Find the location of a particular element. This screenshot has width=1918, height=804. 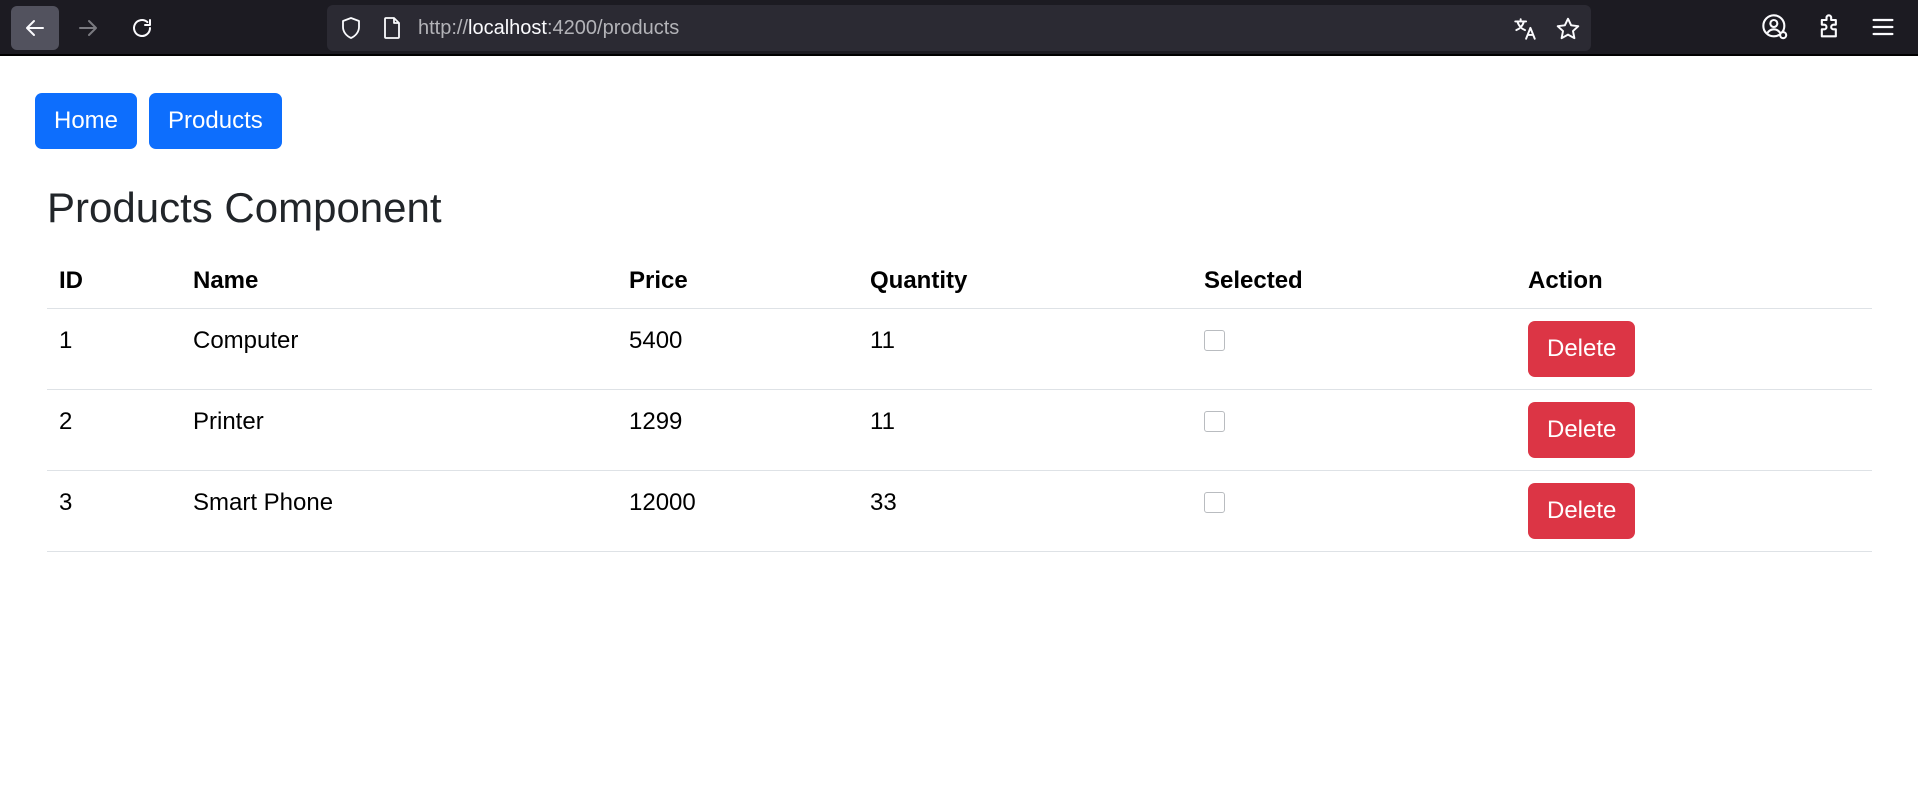

url-text: http://localhost:4200/products is located at coordinates (548, 28).